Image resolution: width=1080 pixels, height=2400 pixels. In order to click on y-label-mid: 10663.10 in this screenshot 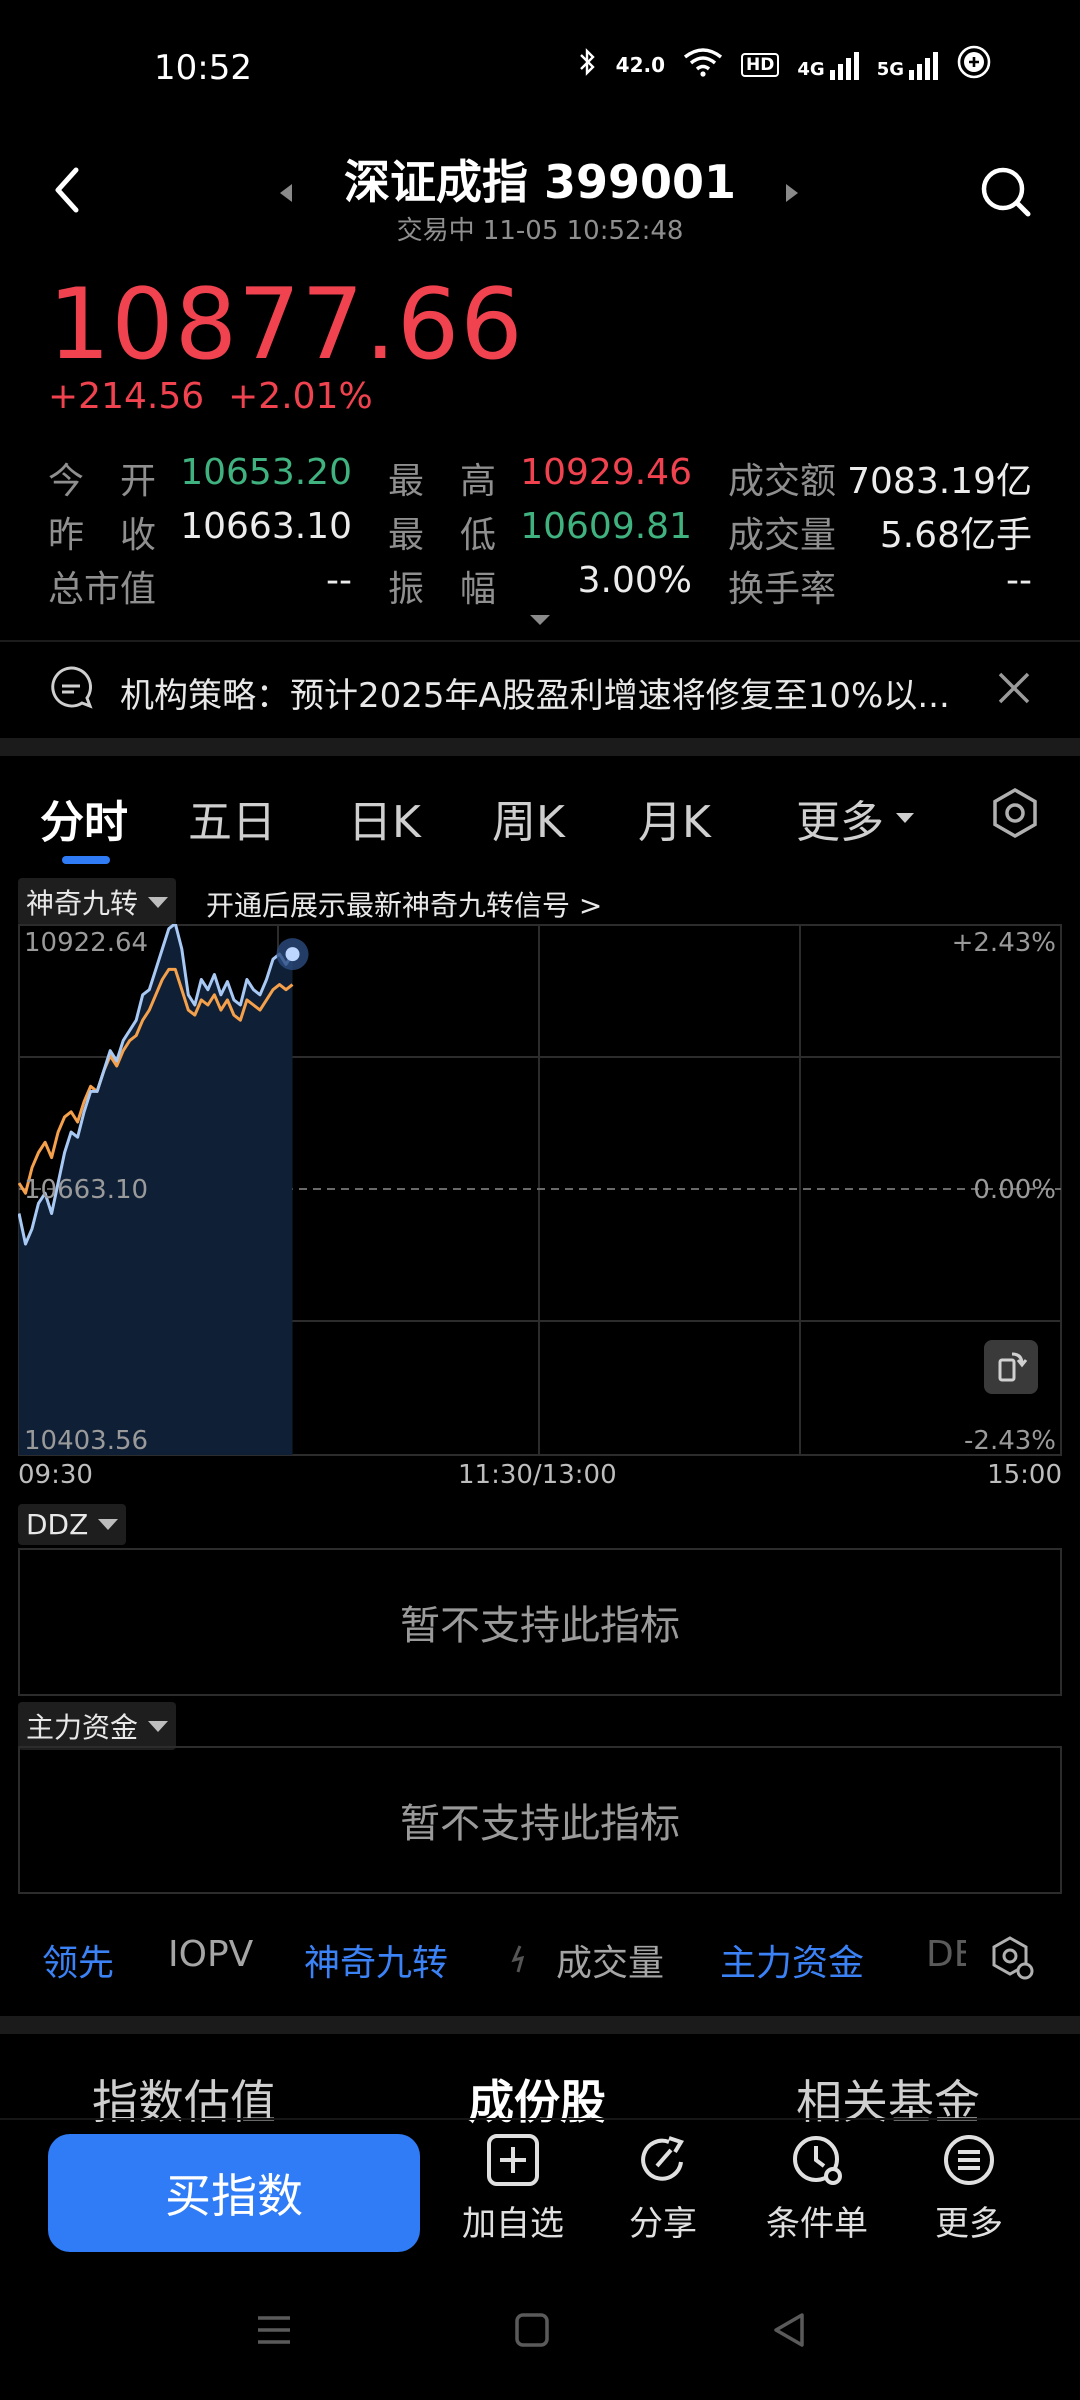, I will do `click(86, 1190)`.